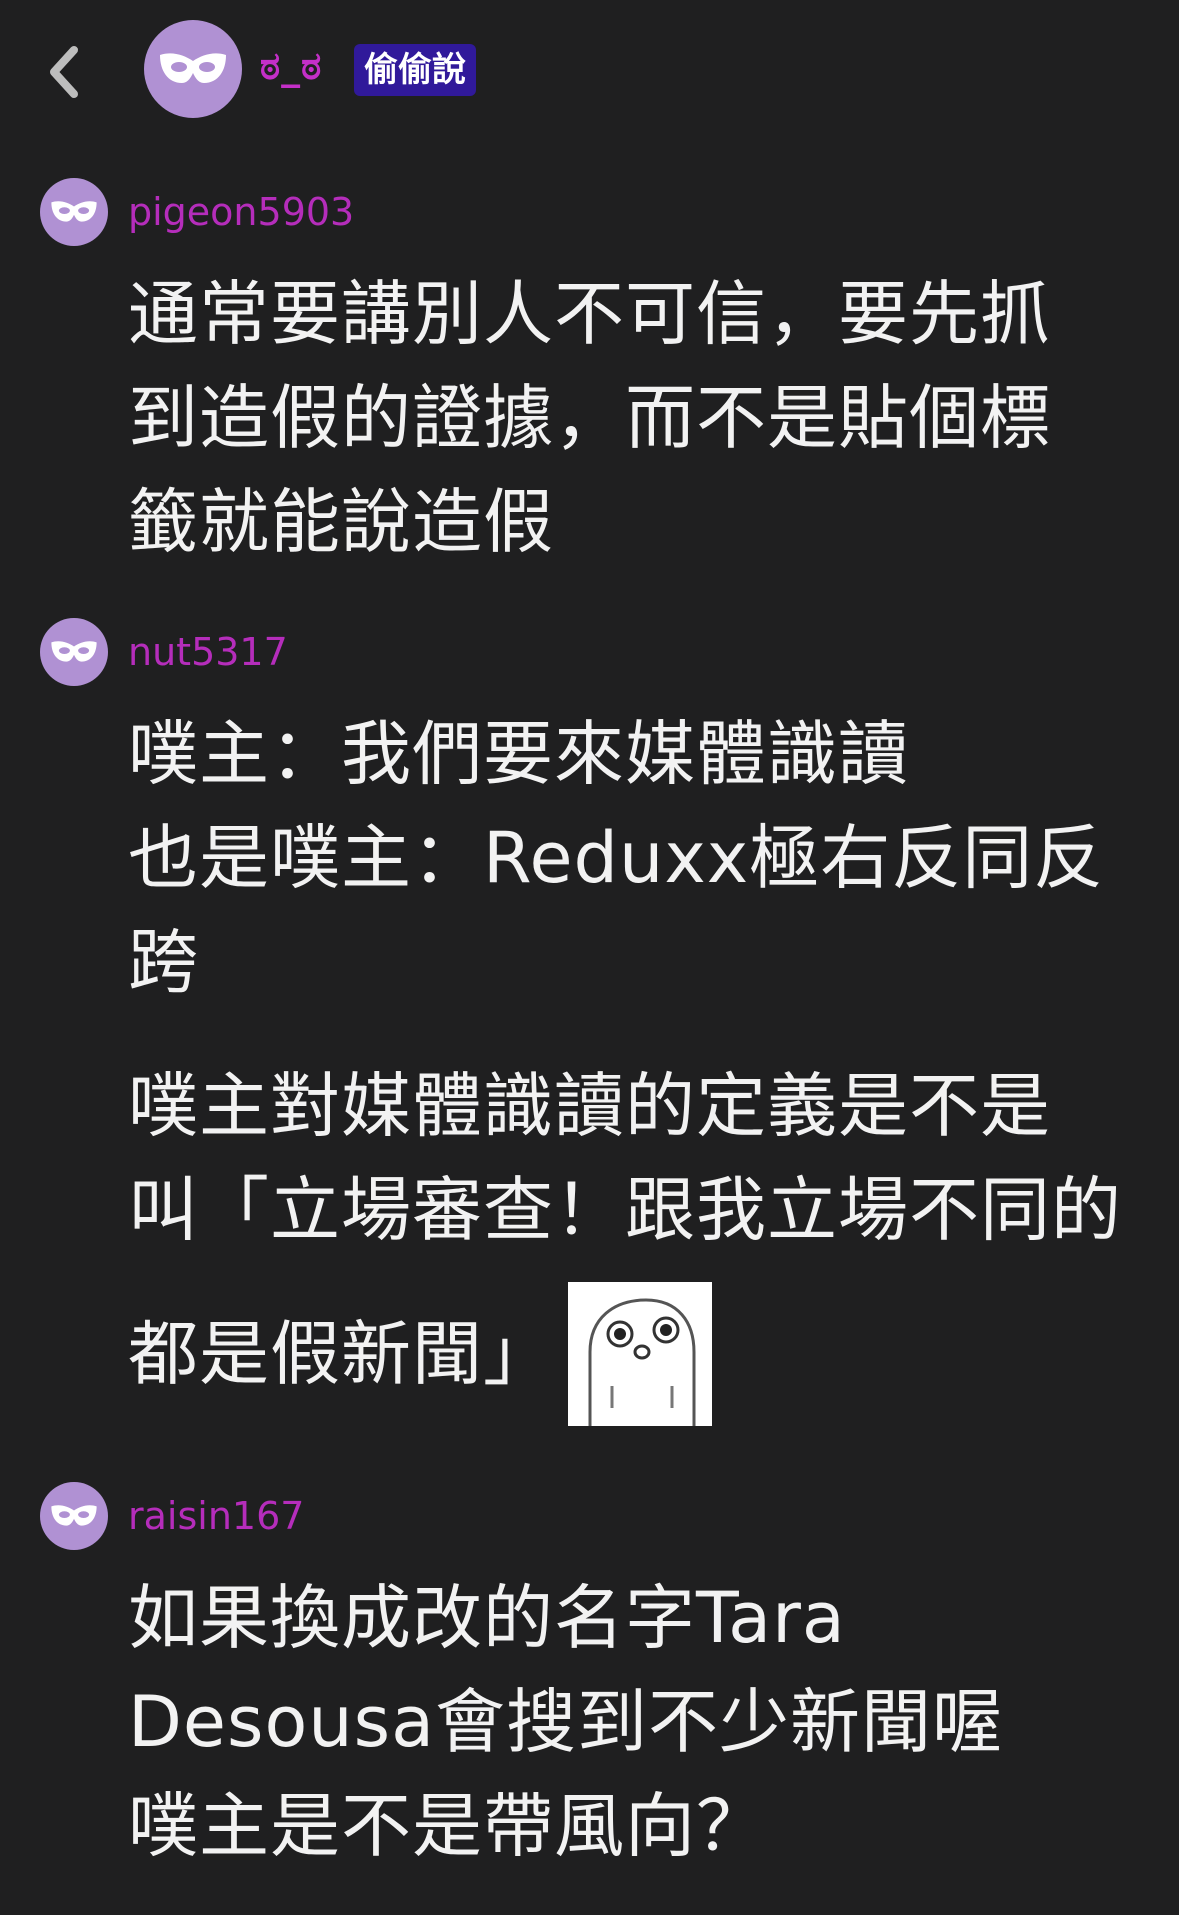 The width and height of the screenshot is (1179, 1915). Describe the element at coordinates (625, 1210) in the screenshot. I see `response-line: 叫「立場審查！跟我立場不同的` at that location.